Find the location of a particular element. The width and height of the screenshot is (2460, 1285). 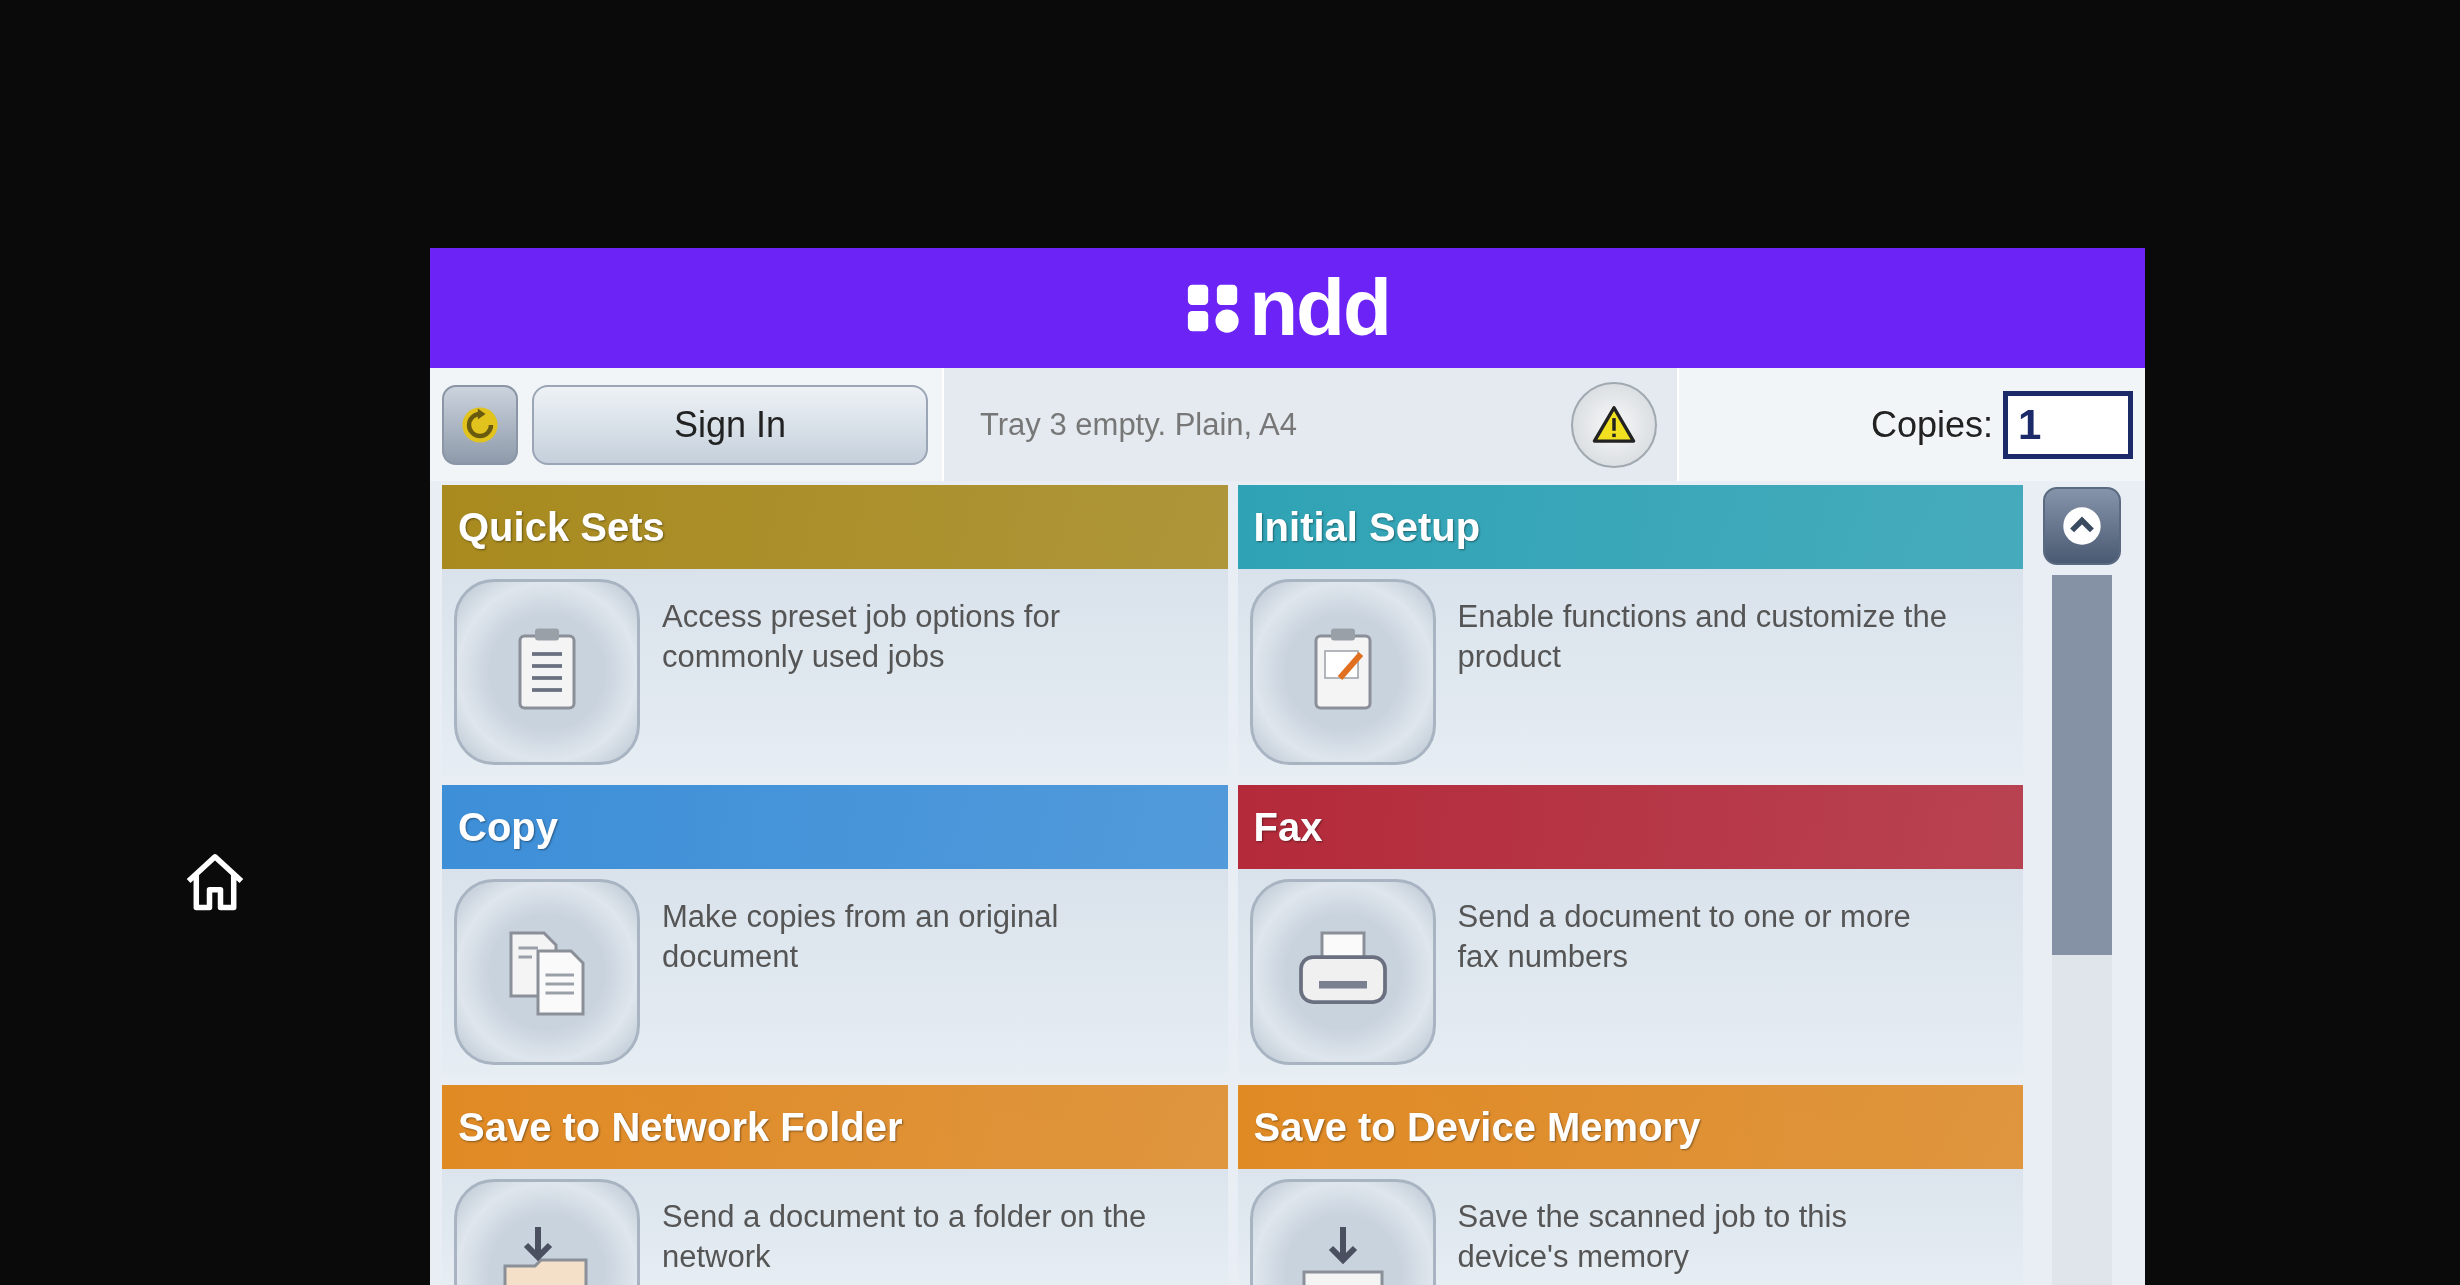

tile-title: Initial Setup is located at coordinates (1630, 527).